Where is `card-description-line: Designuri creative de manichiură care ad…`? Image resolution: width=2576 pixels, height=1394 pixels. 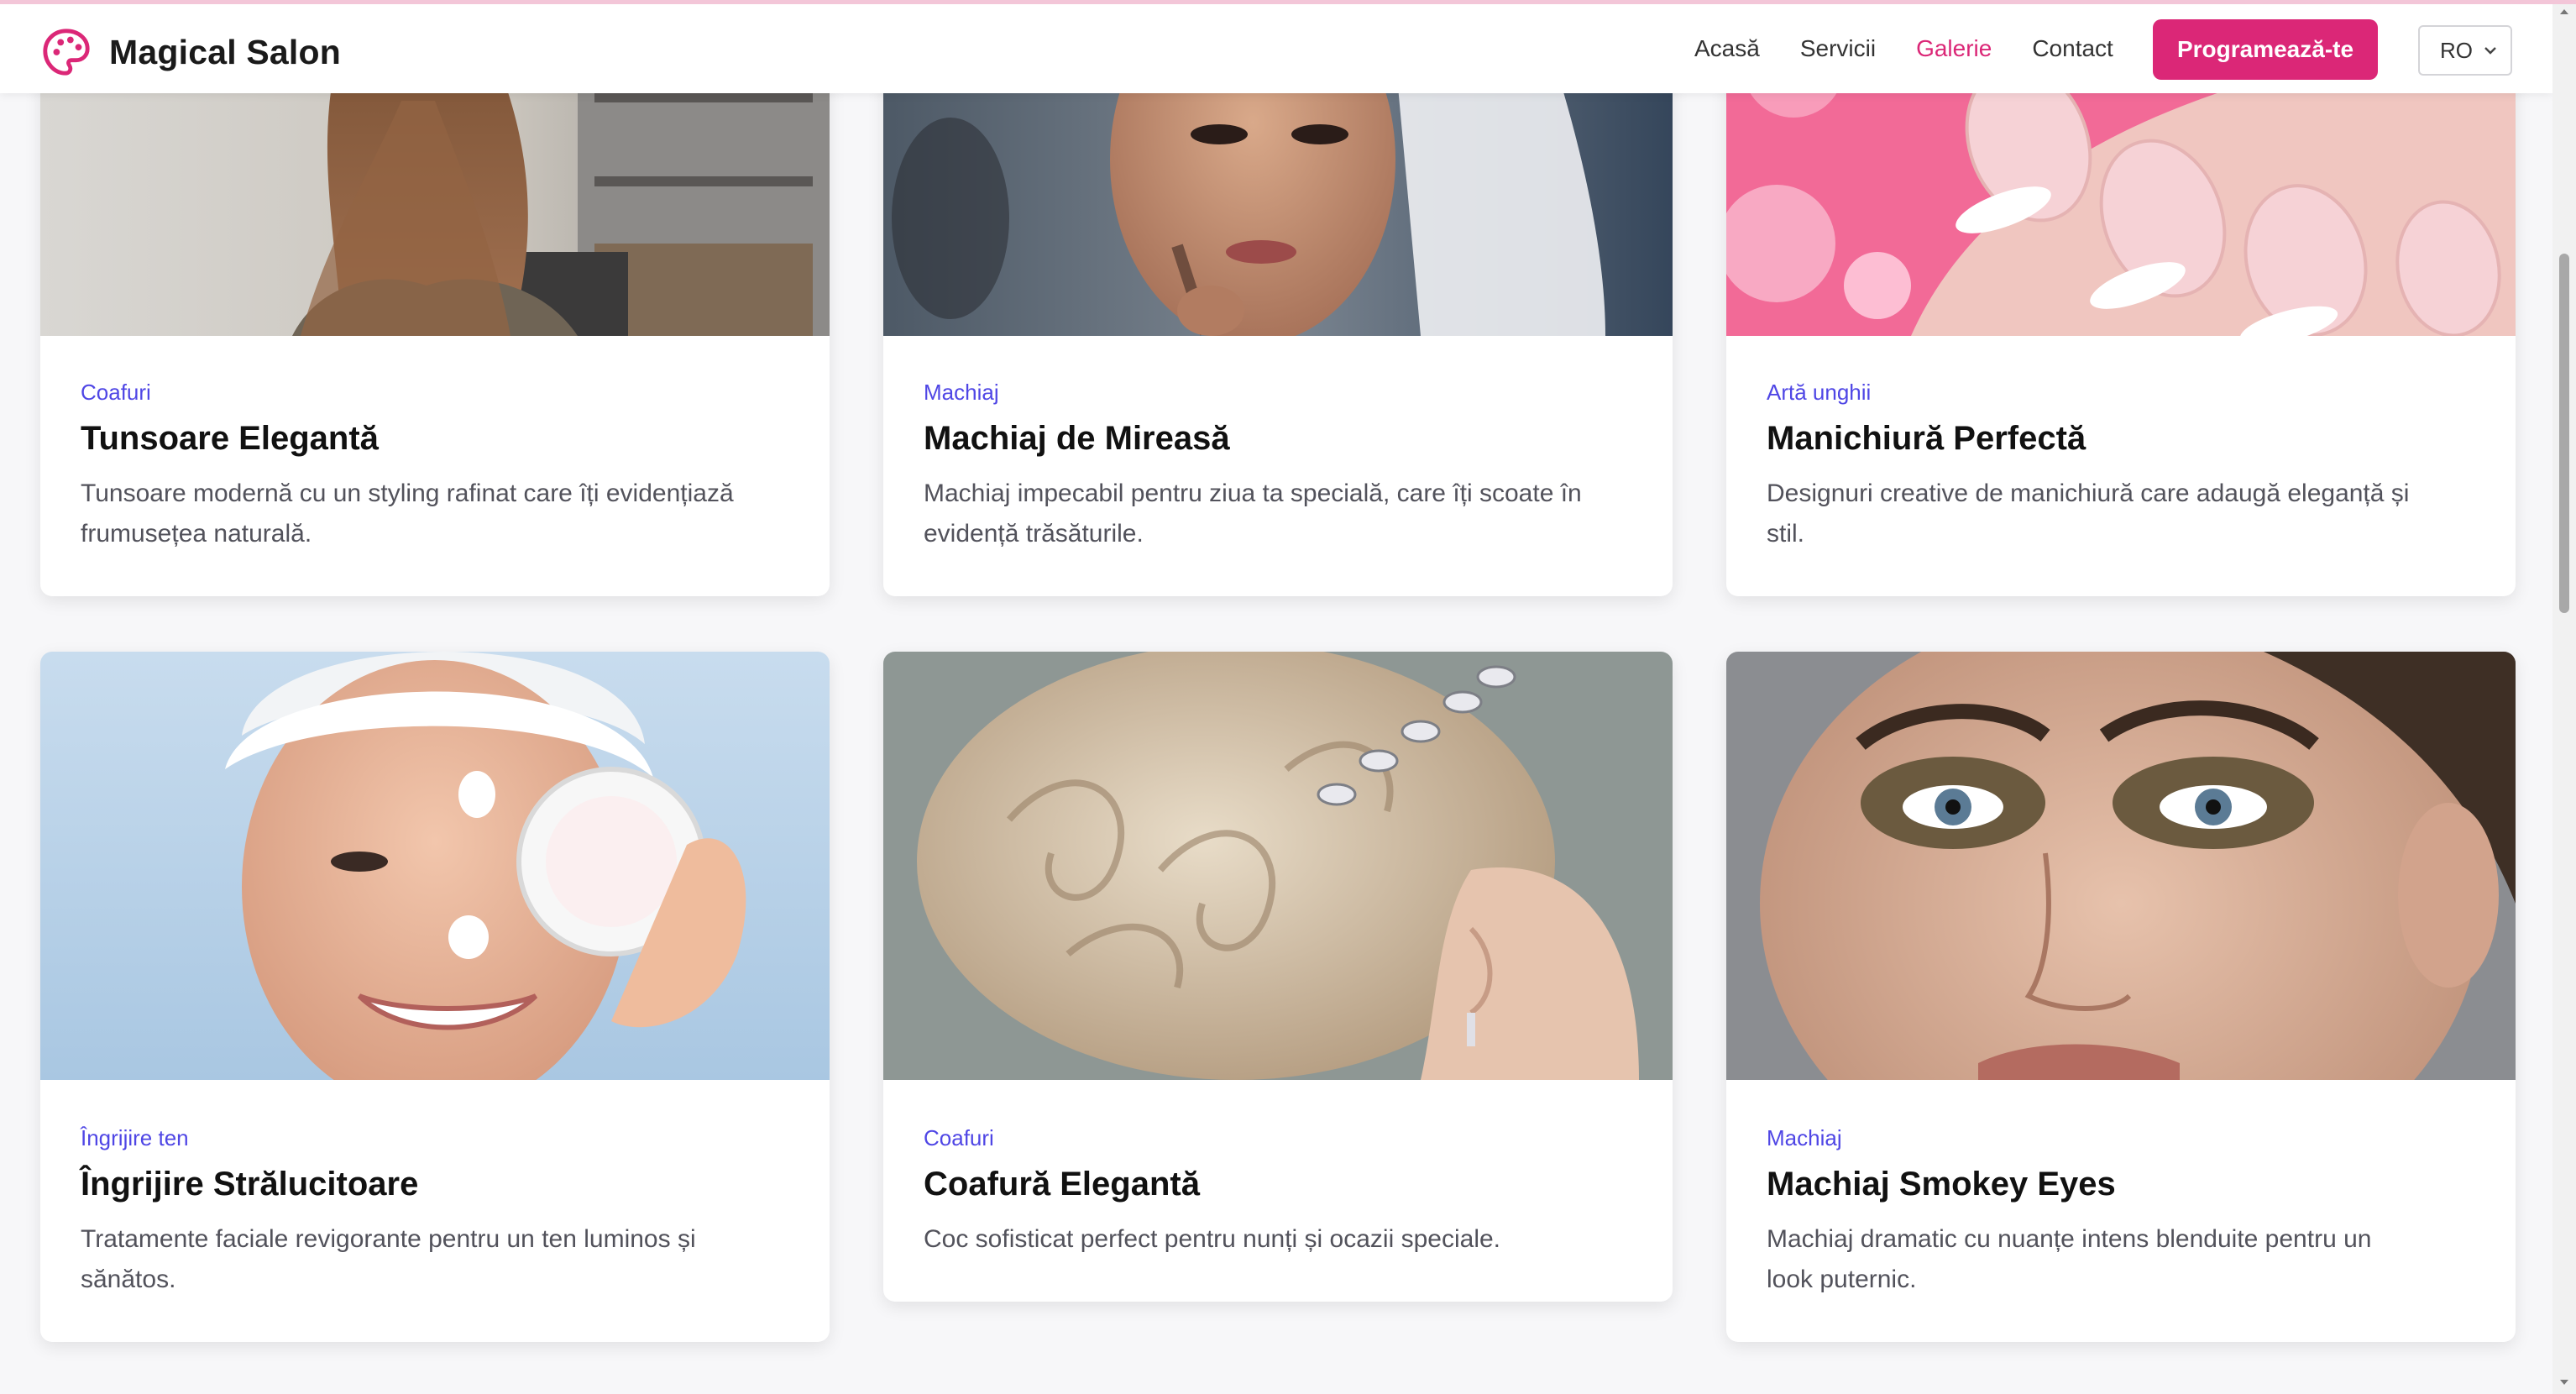 card-description-line: Designuri creative de manichiură care ad… is located at coordinates (2088, 494).